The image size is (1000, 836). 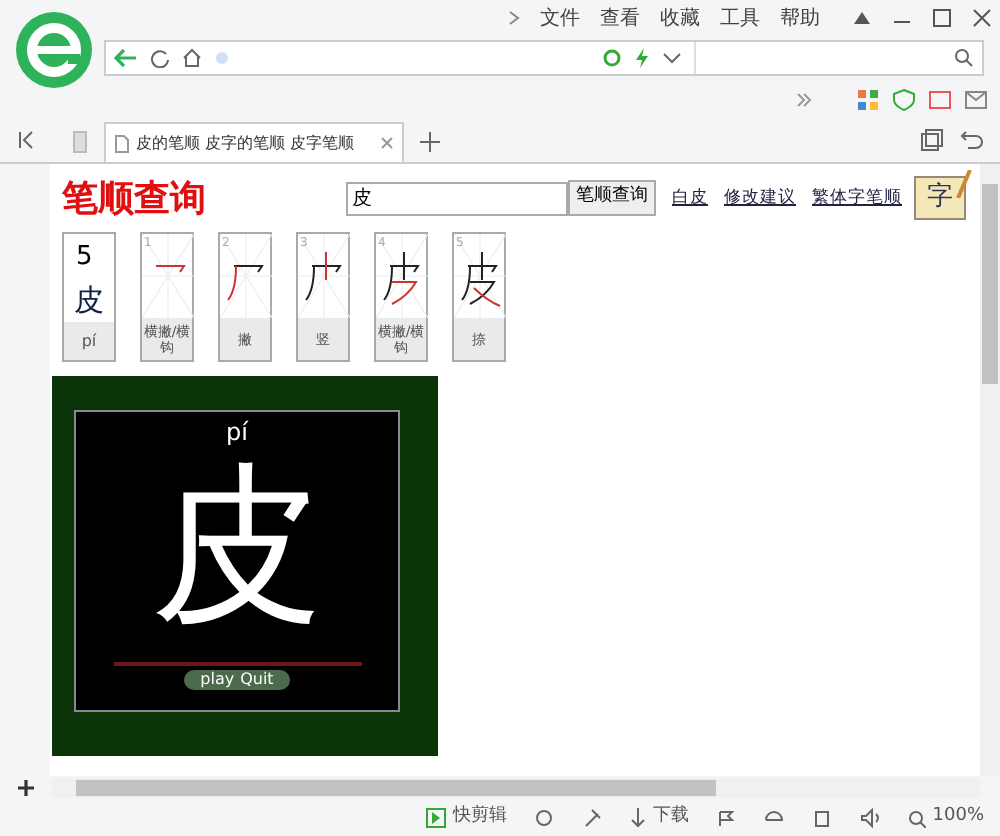 What do you see at coordinates (690, 198) in the screenshot?
I see `link: 白皮` at bounding box center [690, 198].